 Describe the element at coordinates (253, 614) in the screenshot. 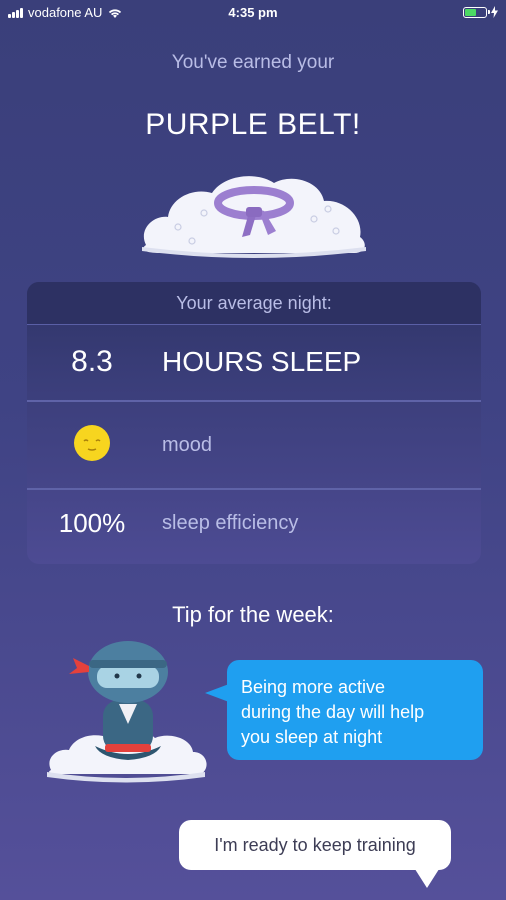

I see `tip-title: Tip for the week:` at that location.